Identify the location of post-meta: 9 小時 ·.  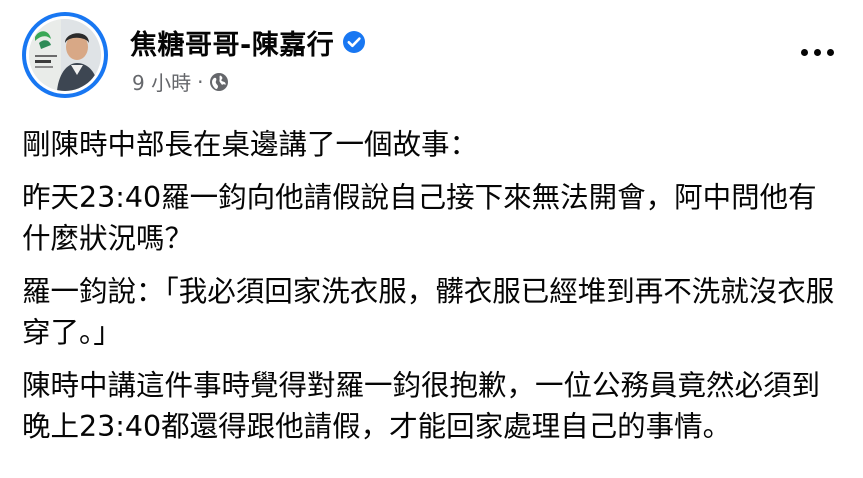
(180, 81).